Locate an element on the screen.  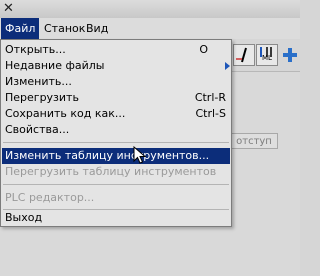
menu-item-label: Выход is located at coordinates (24, 217).